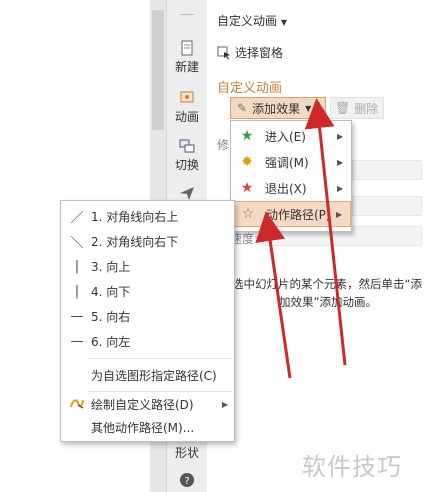 This screenshot has height=492, width=426. What do you see at coordinates (352, 467) in the screenshot?
I see `watermark: 软件技巧` at bounding box center [352, 467].